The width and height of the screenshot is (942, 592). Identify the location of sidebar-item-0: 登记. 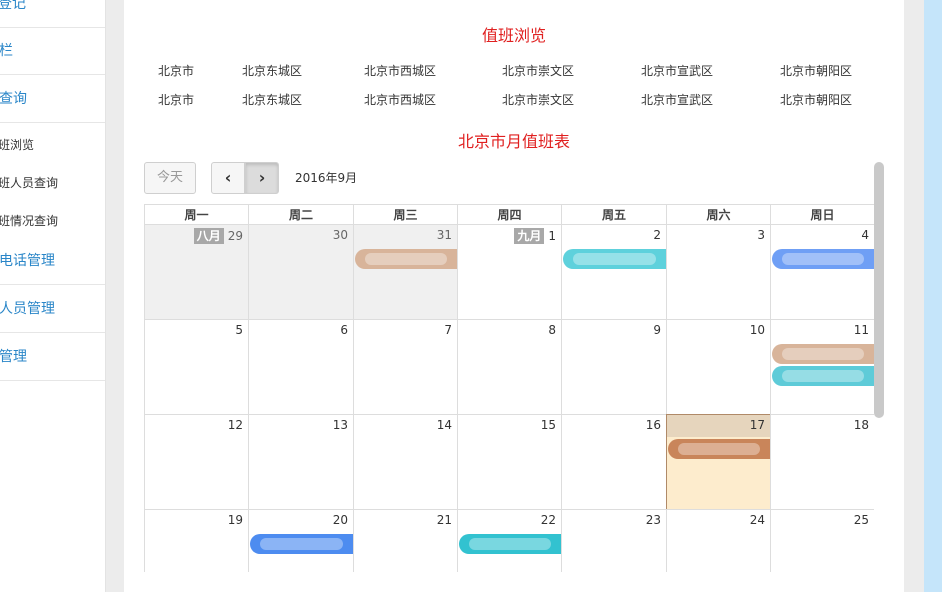
(52, 14).